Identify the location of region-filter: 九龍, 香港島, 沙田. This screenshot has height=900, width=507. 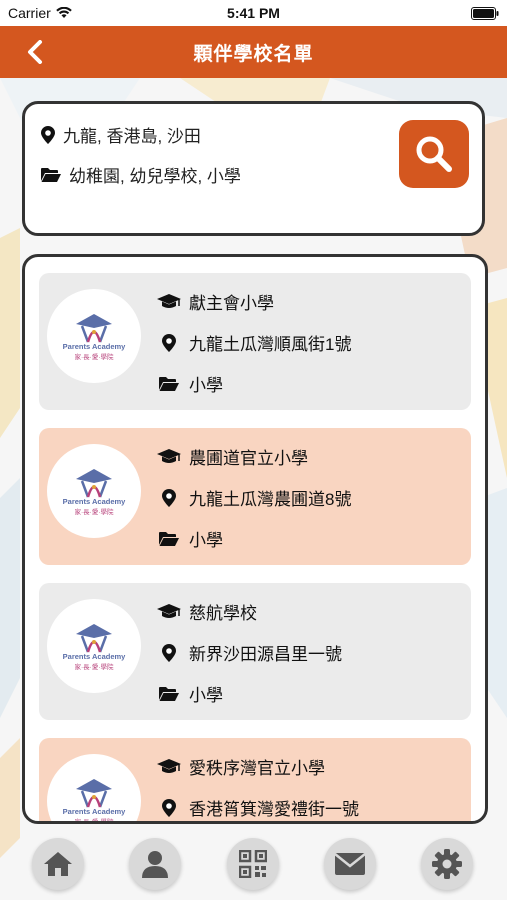
(121, 134).